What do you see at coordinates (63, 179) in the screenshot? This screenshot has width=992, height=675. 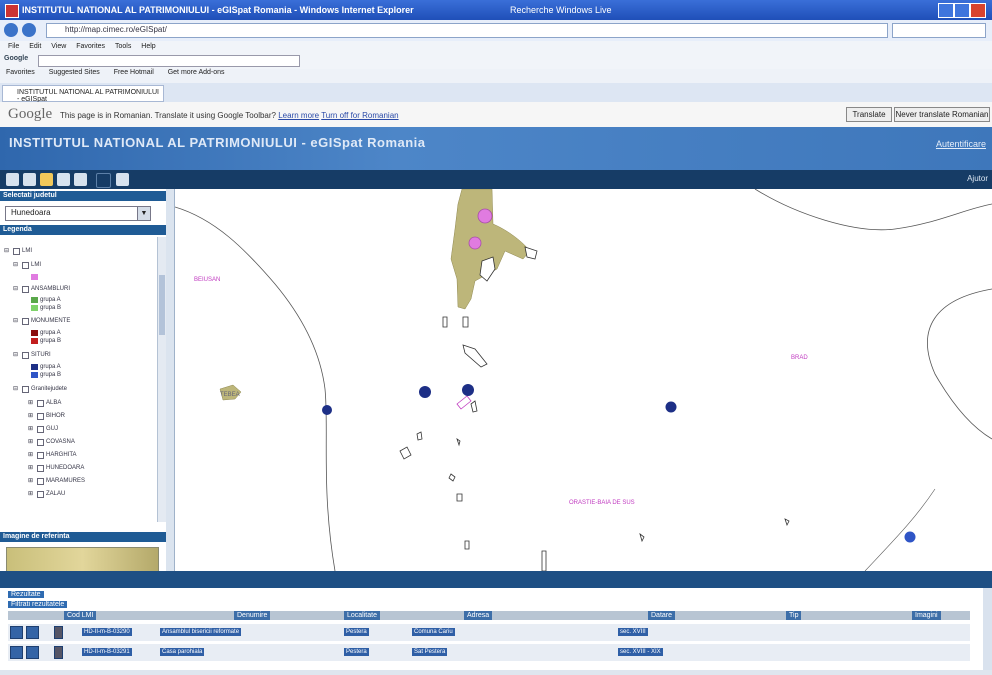 I see `identify-icon` at bounding box center [63, 179].